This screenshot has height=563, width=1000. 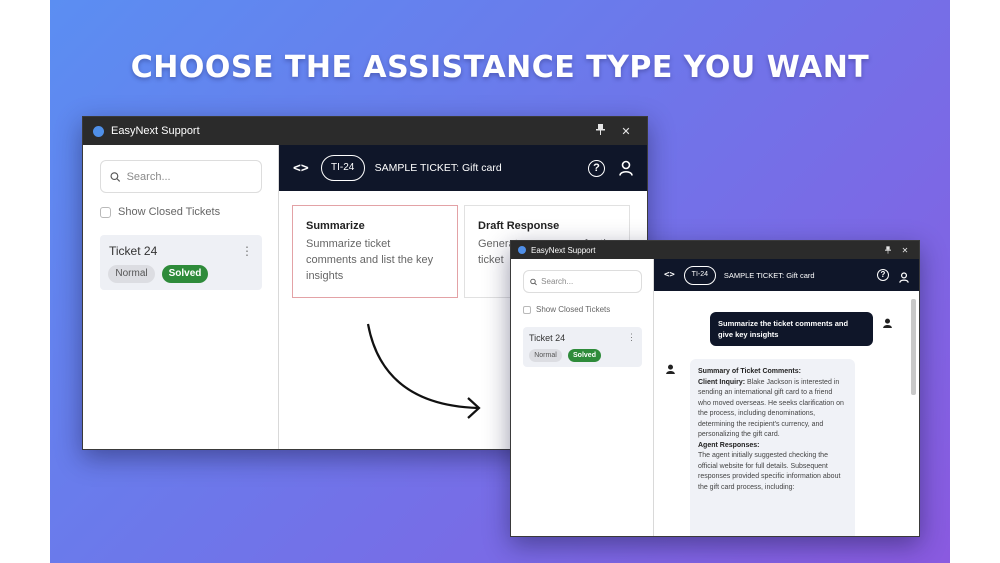 What do you see at coordinates (519, 226) in the screenshot?
I see `draft-response-title: Draft Response` at bounding box center [519, 226].